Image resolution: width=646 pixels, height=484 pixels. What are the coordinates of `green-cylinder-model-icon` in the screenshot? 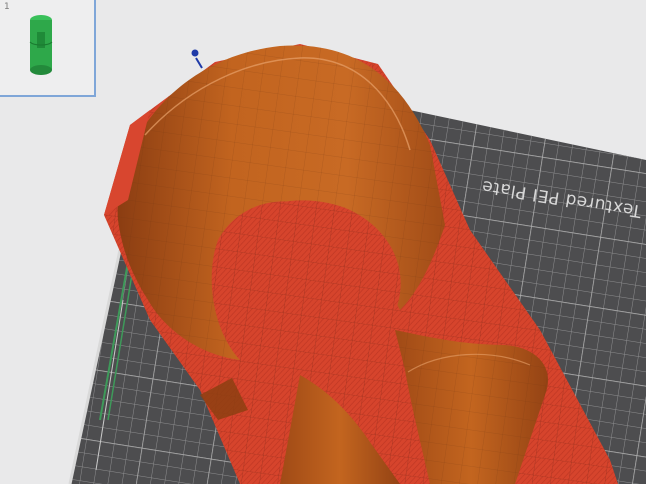 It's located at (41, 45).